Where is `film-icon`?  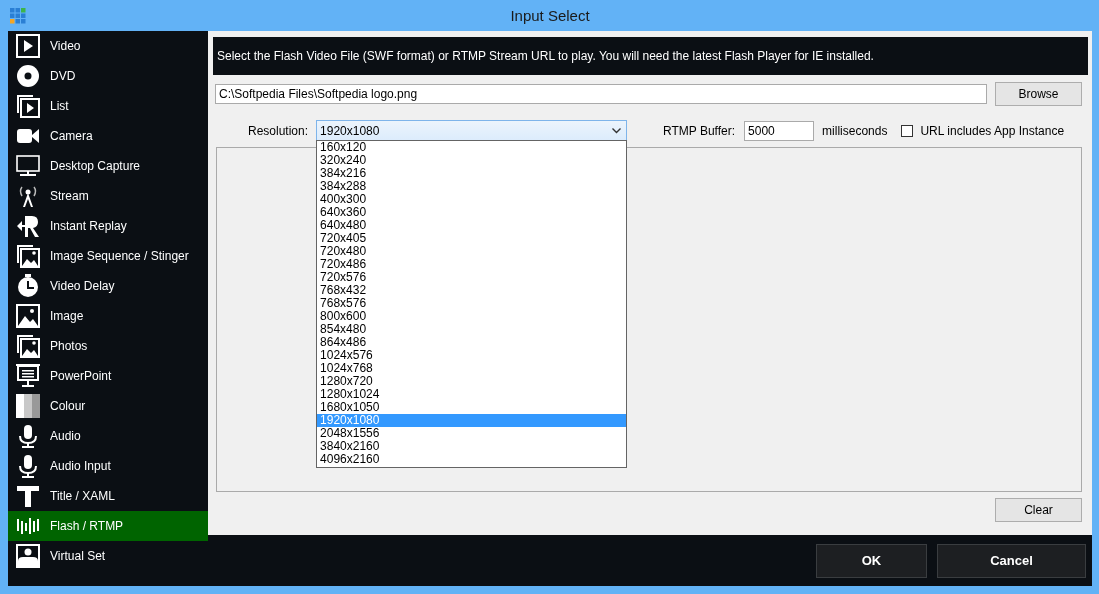
film-icon is located at coordinates (28, 46).